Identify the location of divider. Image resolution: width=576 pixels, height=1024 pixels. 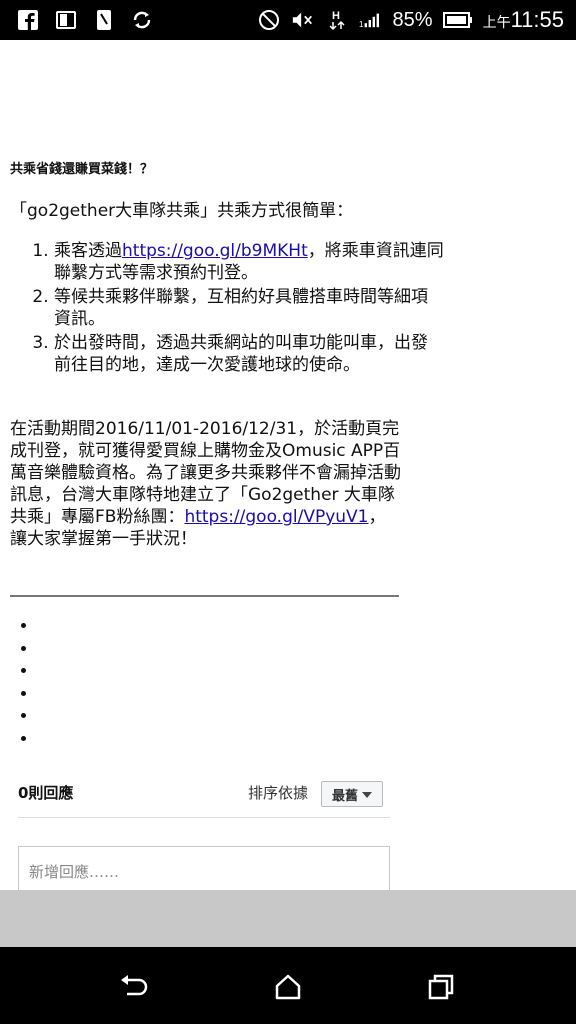
(204, 596).